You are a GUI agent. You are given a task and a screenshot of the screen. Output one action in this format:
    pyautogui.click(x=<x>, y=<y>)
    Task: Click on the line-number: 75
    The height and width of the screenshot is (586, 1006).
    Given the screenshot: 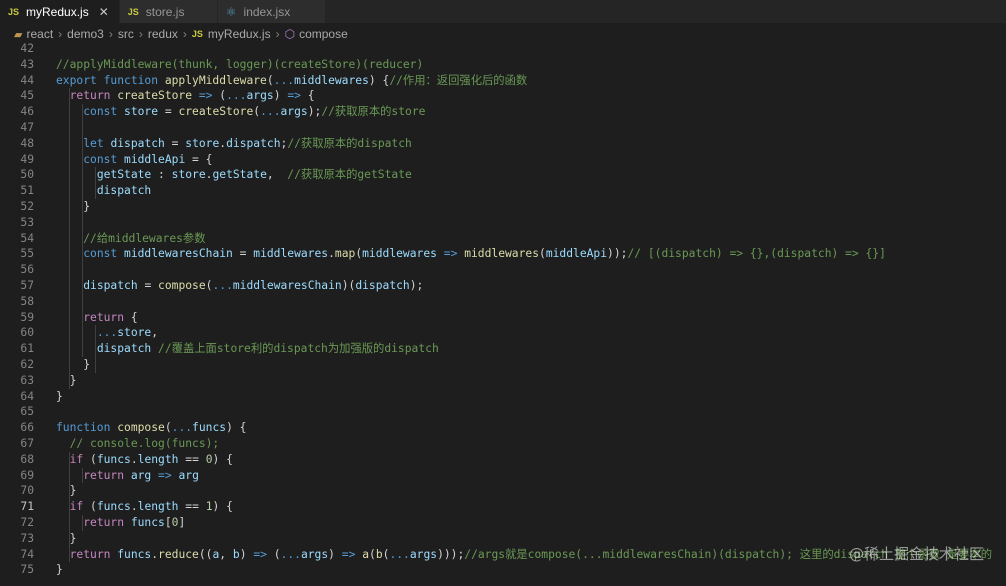 What is the action you would take?
    pyautogui.click(x=27, y=570)
    